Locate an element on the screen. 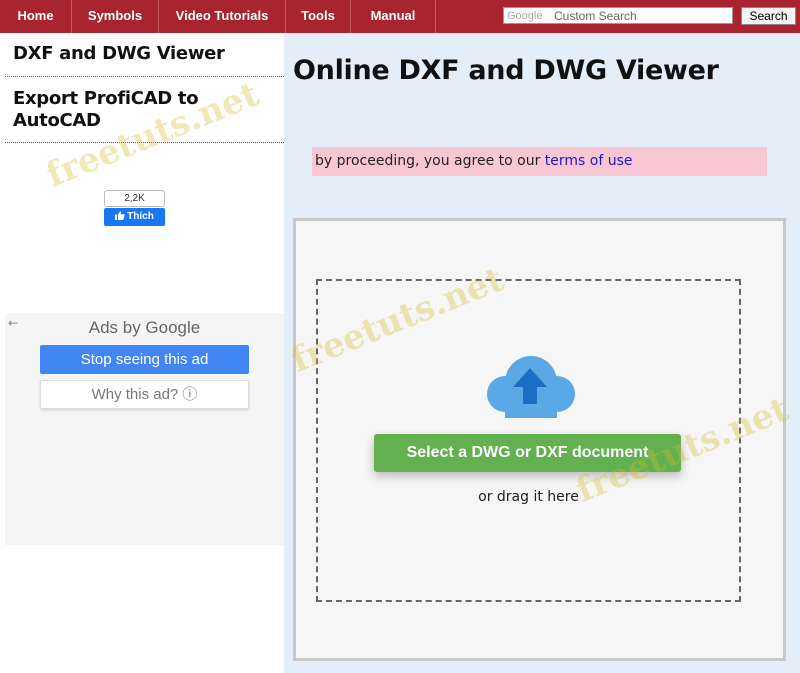 The width and height of the screenshot is (800, 673). terms-of-use-link: terms of use is located at coordinates (589, 161).